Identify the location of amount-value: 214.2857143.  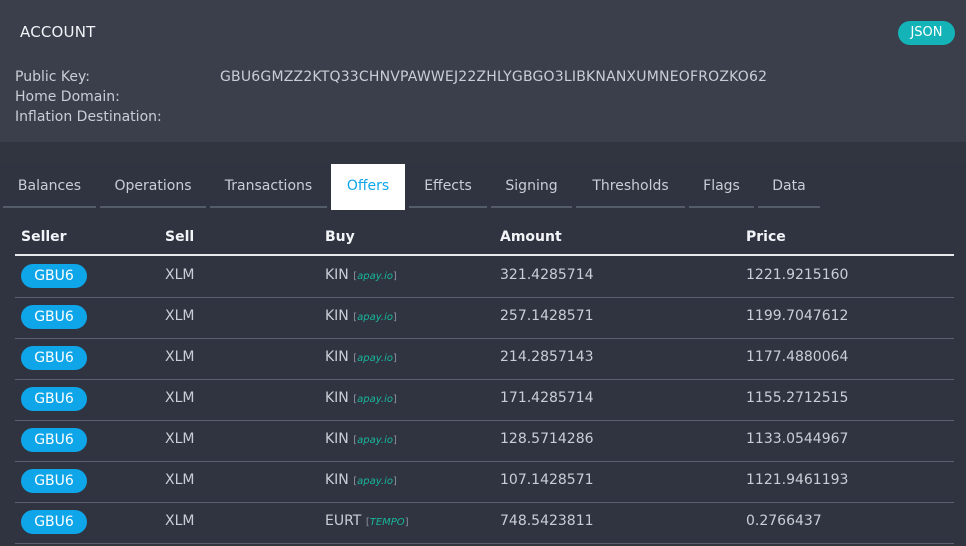
(547, 357).